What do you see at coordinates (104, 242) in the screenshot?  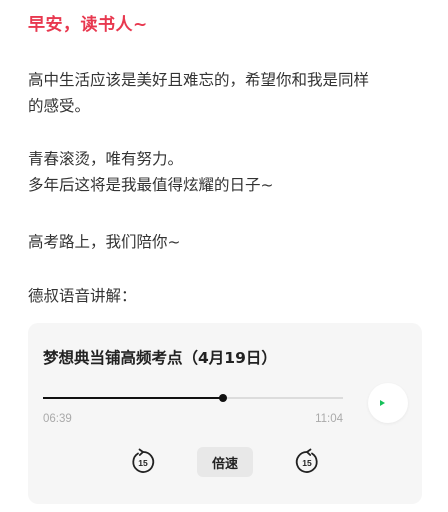 I see `paragraph-exam: 高考路上，我们陪你~` at bounding box center [104, 242].